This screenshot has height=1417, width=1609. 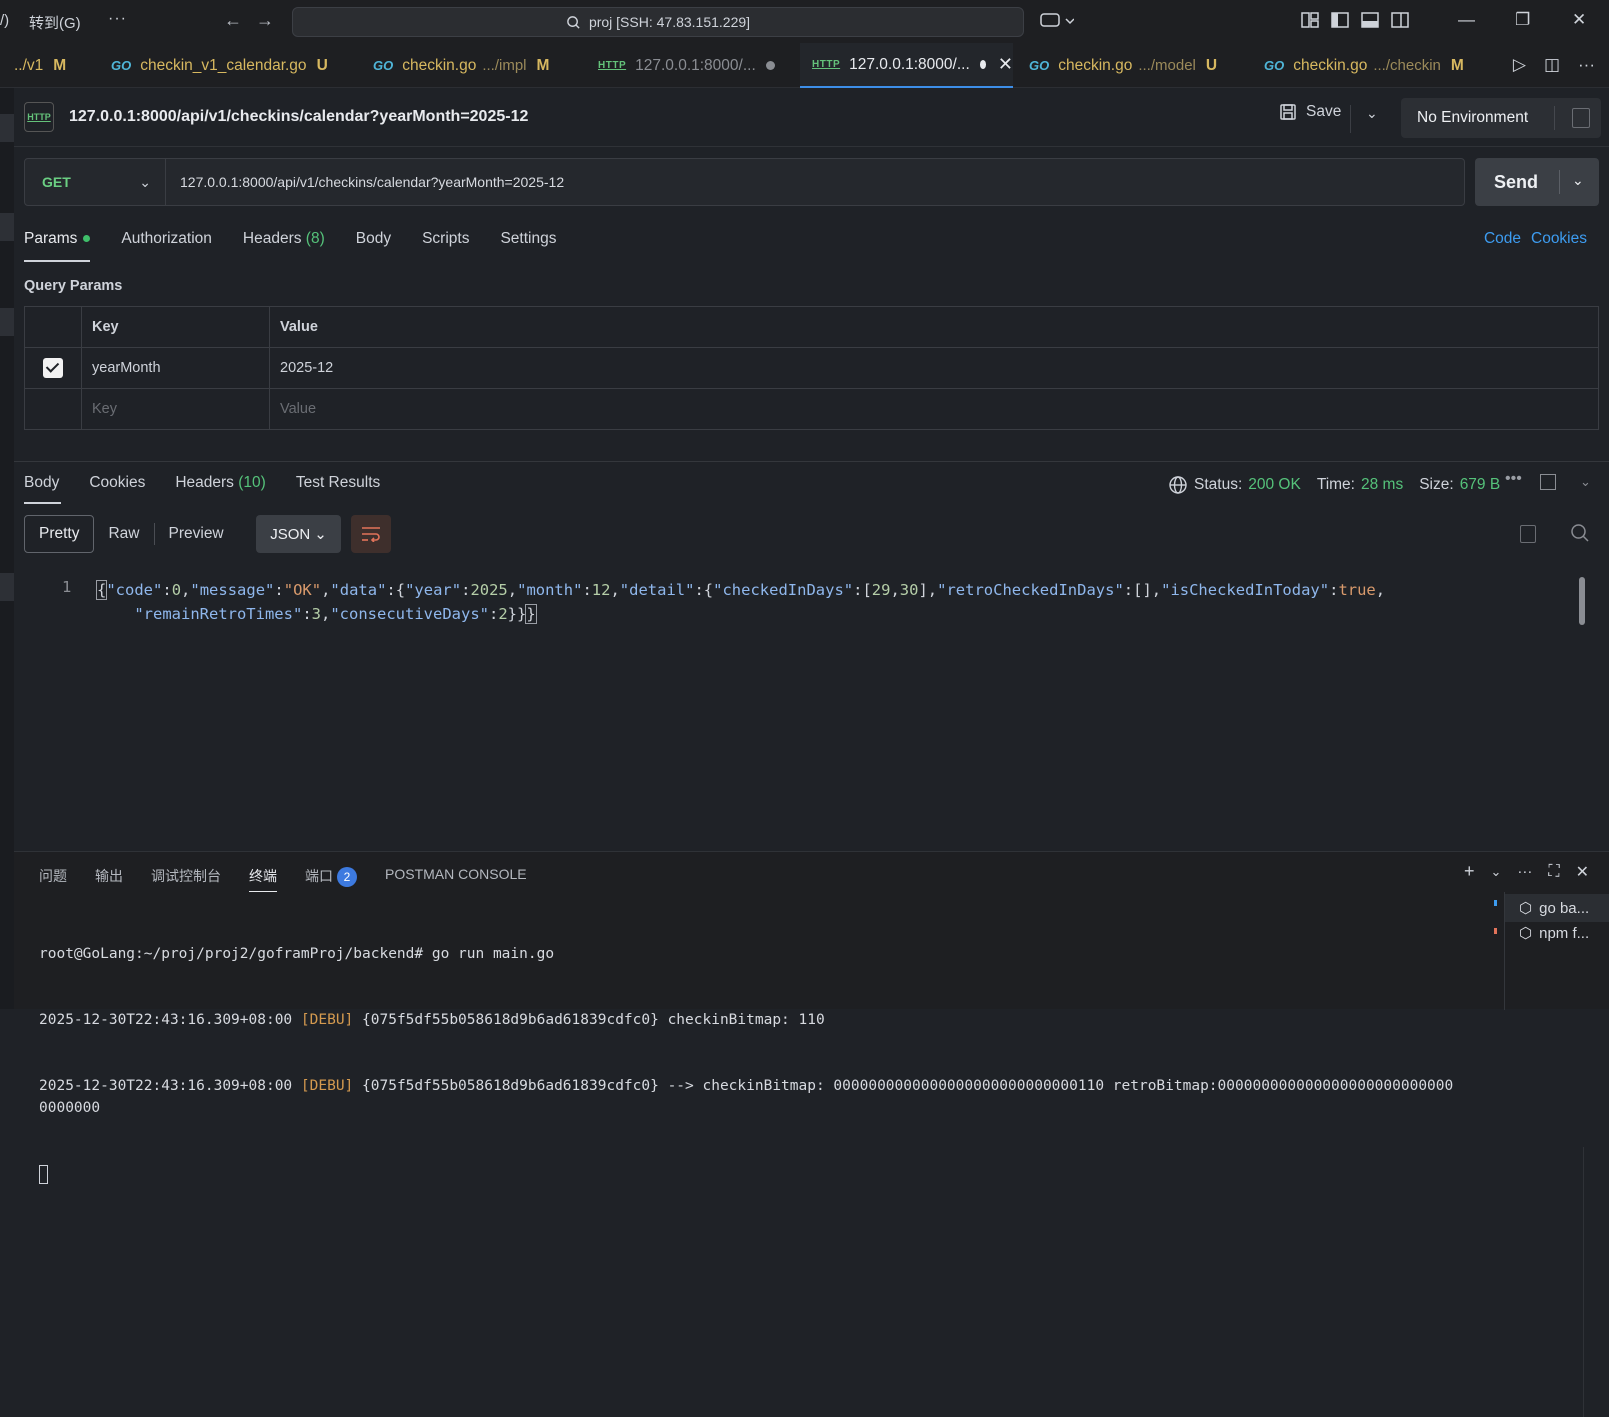 I want to click on log-level: [DEBU], so click(x=327, y=1086).